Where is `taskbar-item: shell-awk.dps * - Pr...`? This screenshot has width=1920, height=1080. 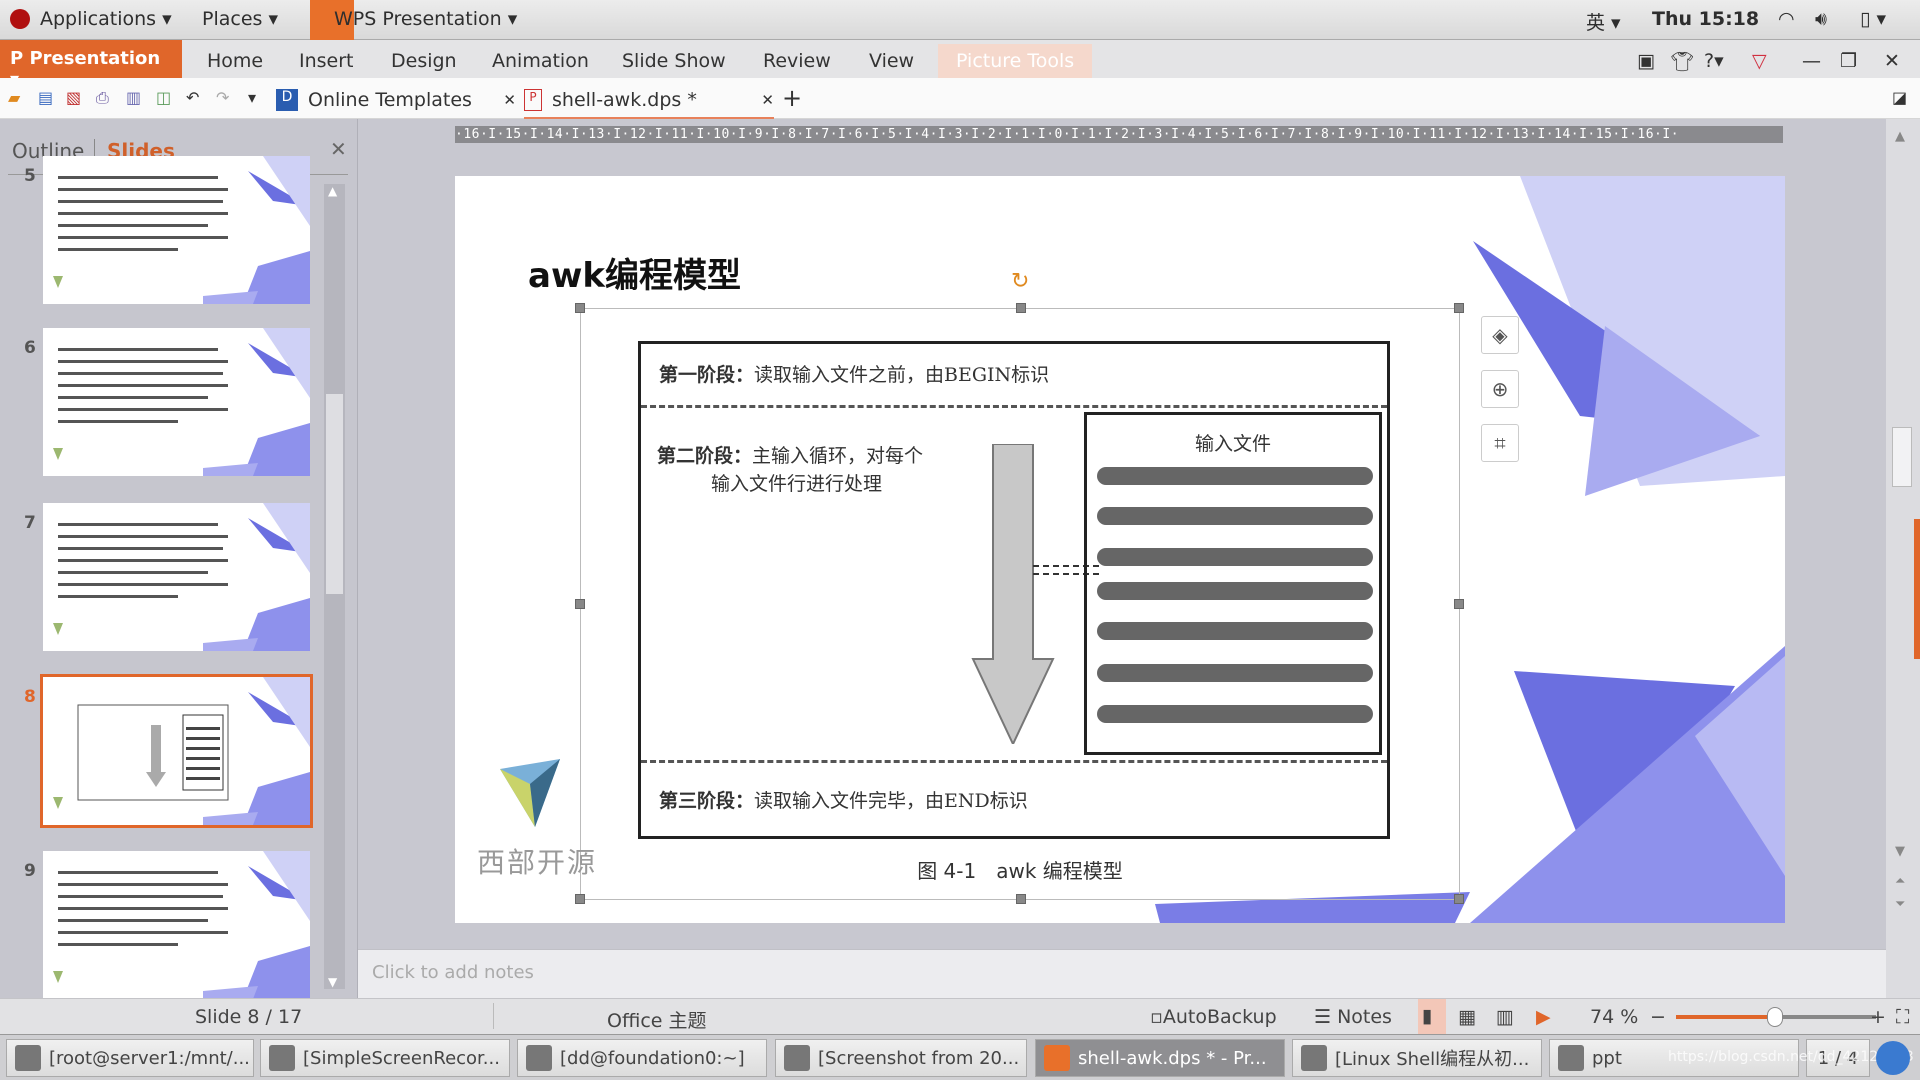
taskbar-item: shell-awk.dps * - Pr... is located at coordinates (1160, 1058).